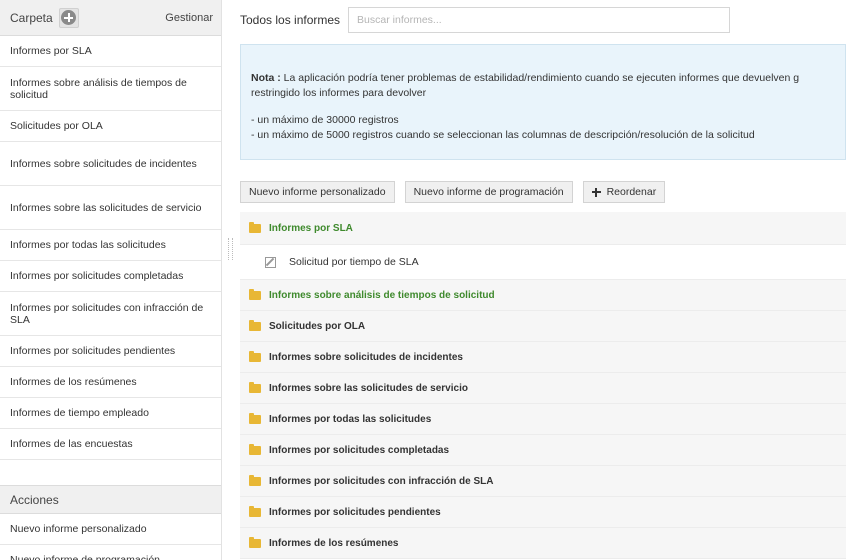 This screenshot has height=560, width=846. What do you see at coordinates (543, 512) in the screenshot?
I see `tree-folder-pending: Informes por solicitudes pendientes` at bounding box center [543, 512].